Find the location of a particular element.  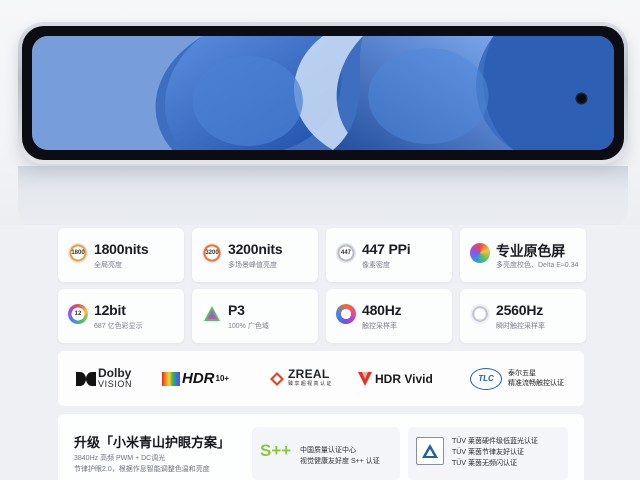

hdr-vivid-logo: HDR Vivid is located at coordinates (403, 378).